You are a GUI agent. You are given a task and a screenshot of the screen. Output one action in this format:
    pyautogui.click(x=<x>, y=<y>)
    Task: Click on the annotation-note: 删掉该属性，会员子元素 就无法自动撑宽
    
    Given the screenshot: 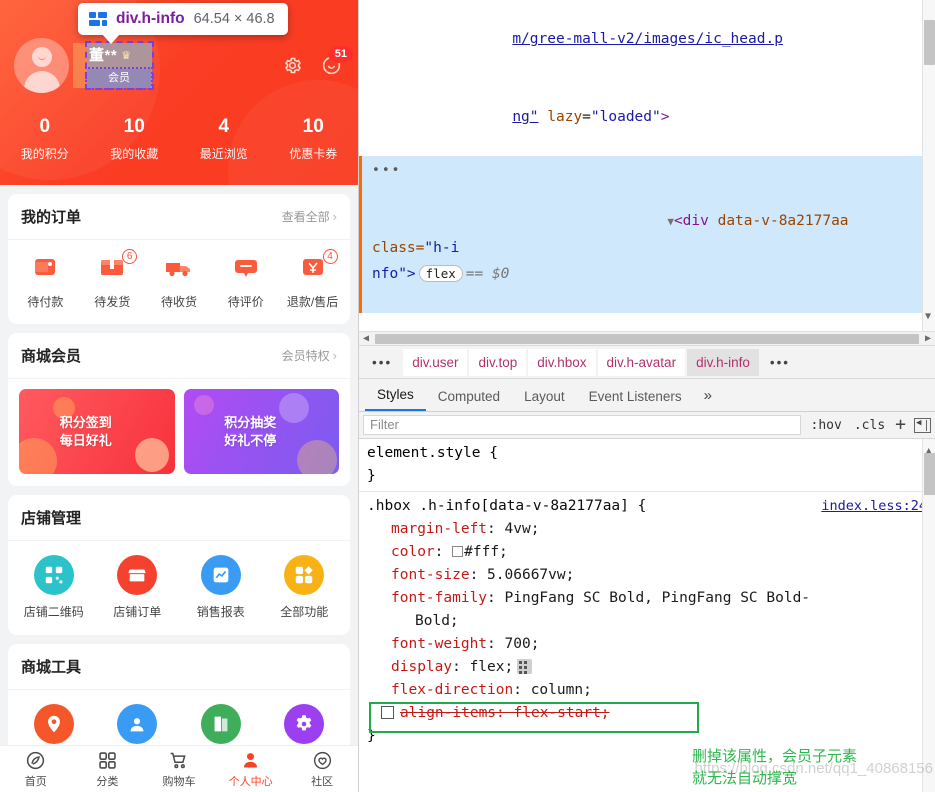 What is the action you would take?
    pyautogui.click(x=811, y=768)
    